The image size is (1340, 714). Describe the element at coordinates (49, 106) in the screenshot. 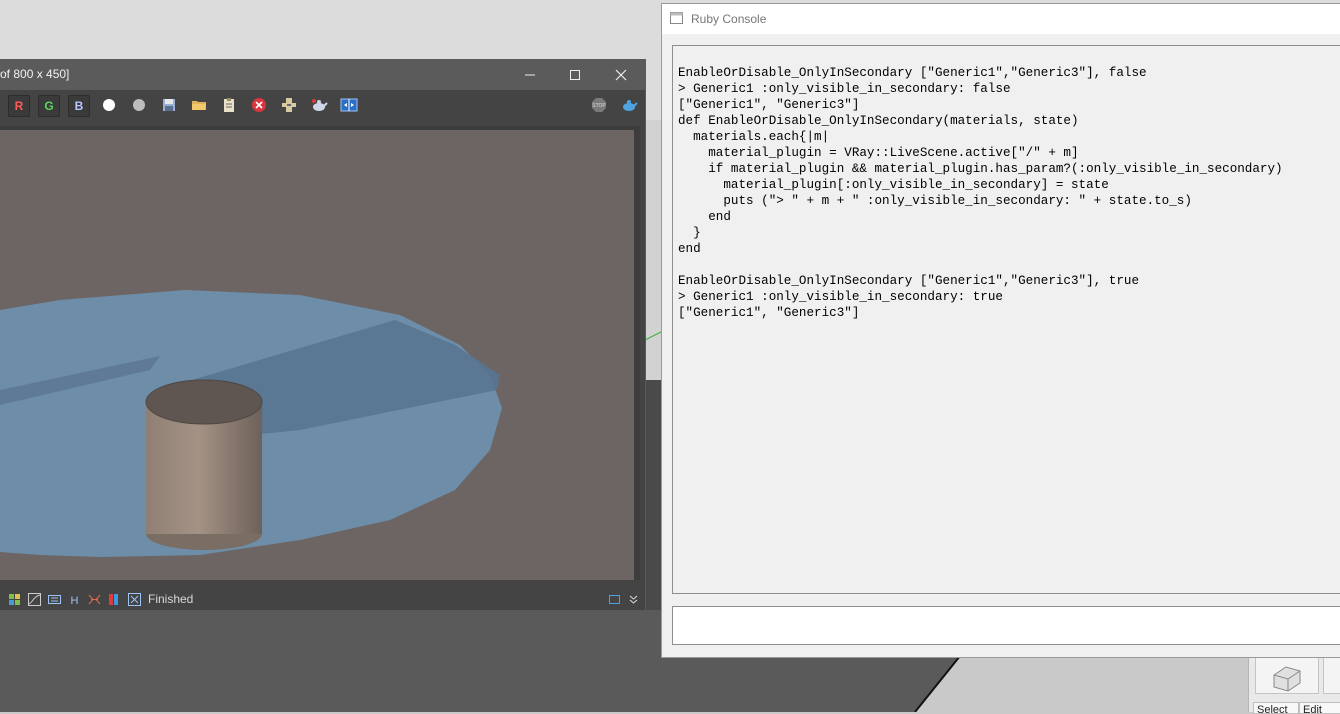

I see `green-channel-button: G` at that location.